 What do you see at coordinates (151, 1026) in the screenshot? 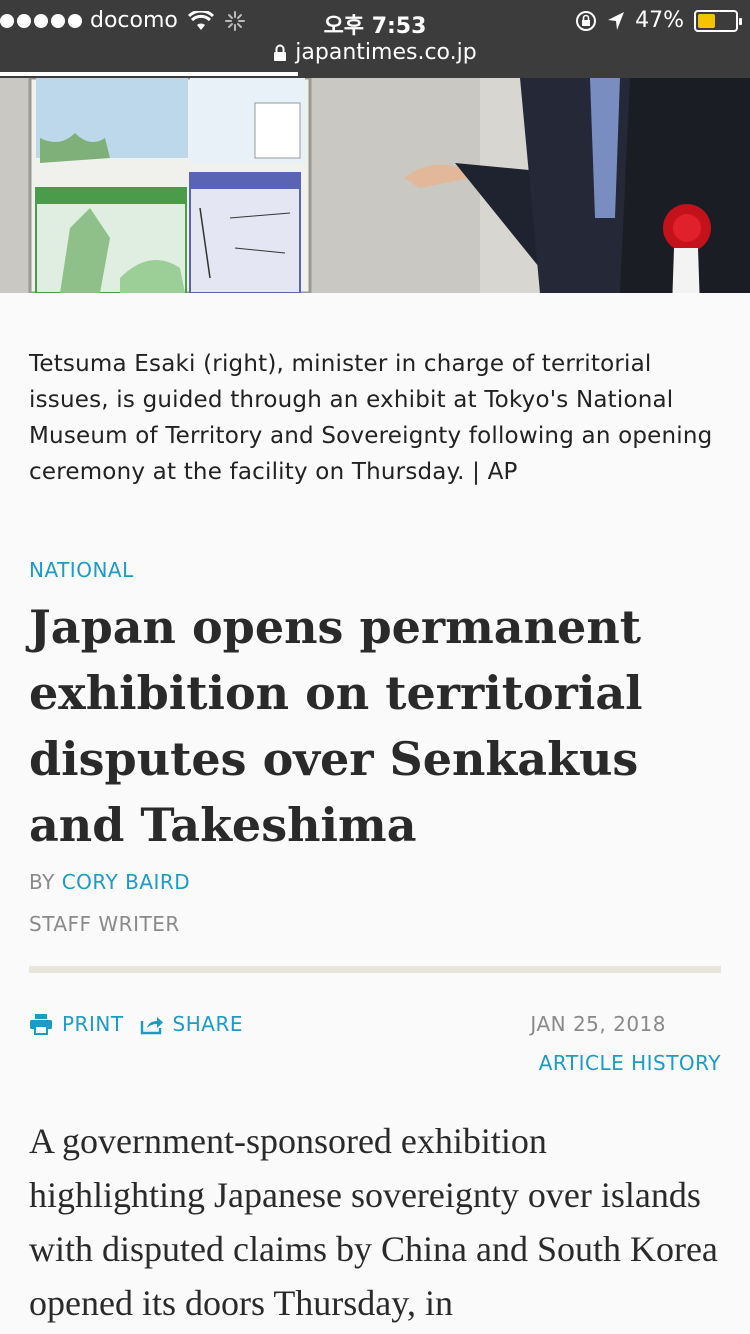
I see `share-icon` at bounding box center [151, 1026].